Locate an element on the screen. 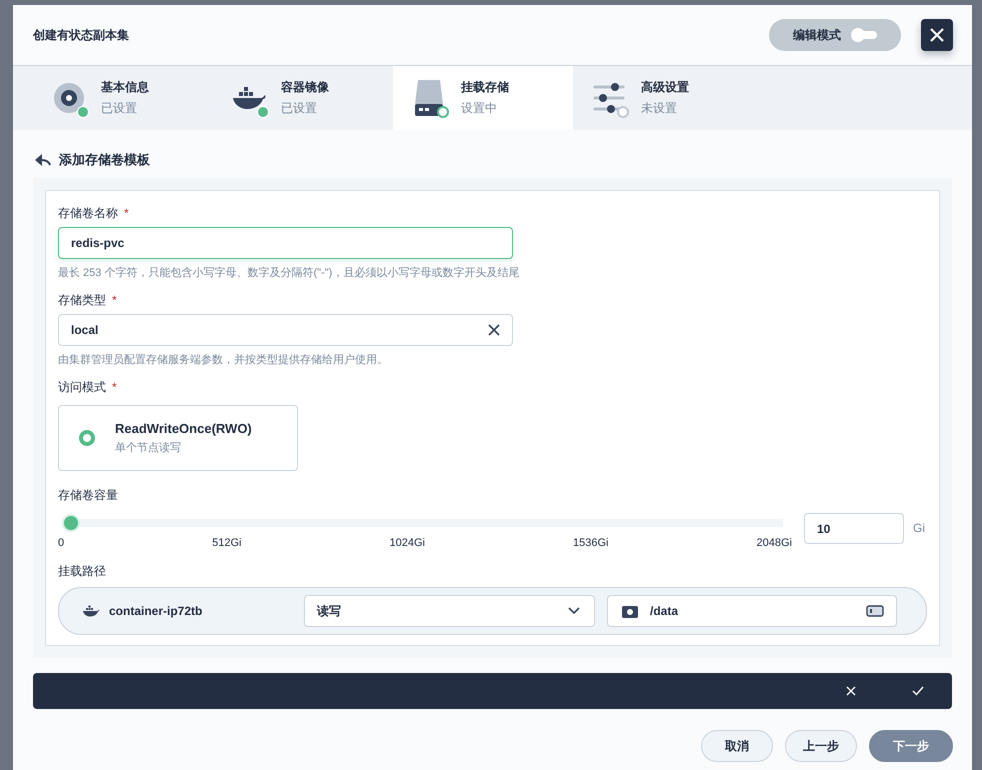 The height and width of the screenshot is (770, 982). storage-type-select: local is located at coordinates (285, 330).